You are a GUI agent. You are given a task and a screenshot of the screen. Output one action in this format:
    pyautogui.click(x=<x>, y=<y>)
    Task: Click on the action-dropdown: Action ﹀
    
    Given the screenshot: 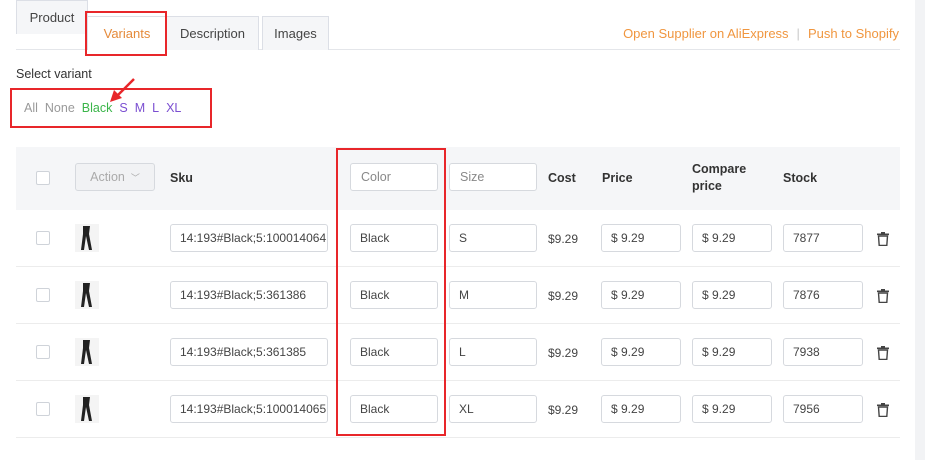 What is the action you would take?
    pyautogui.click(x=115, y=177)
    